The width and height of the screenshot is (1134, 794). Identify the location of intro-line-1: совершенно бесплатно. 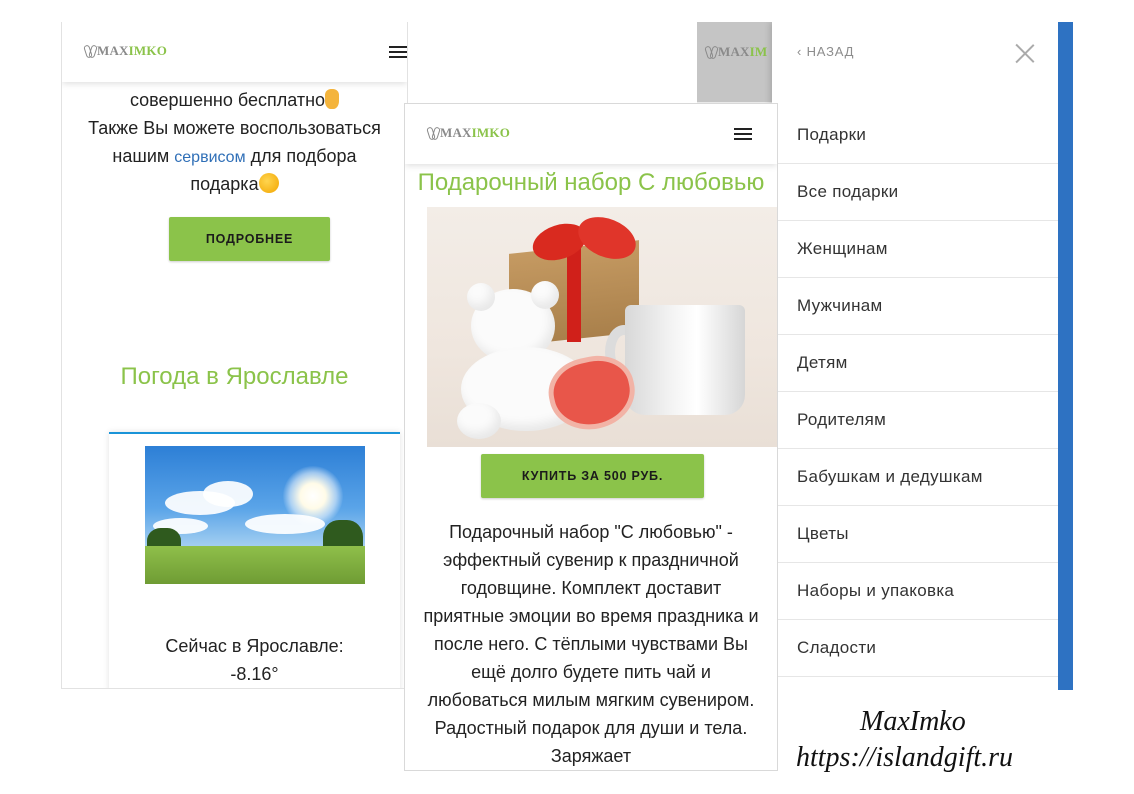
(234, 100).